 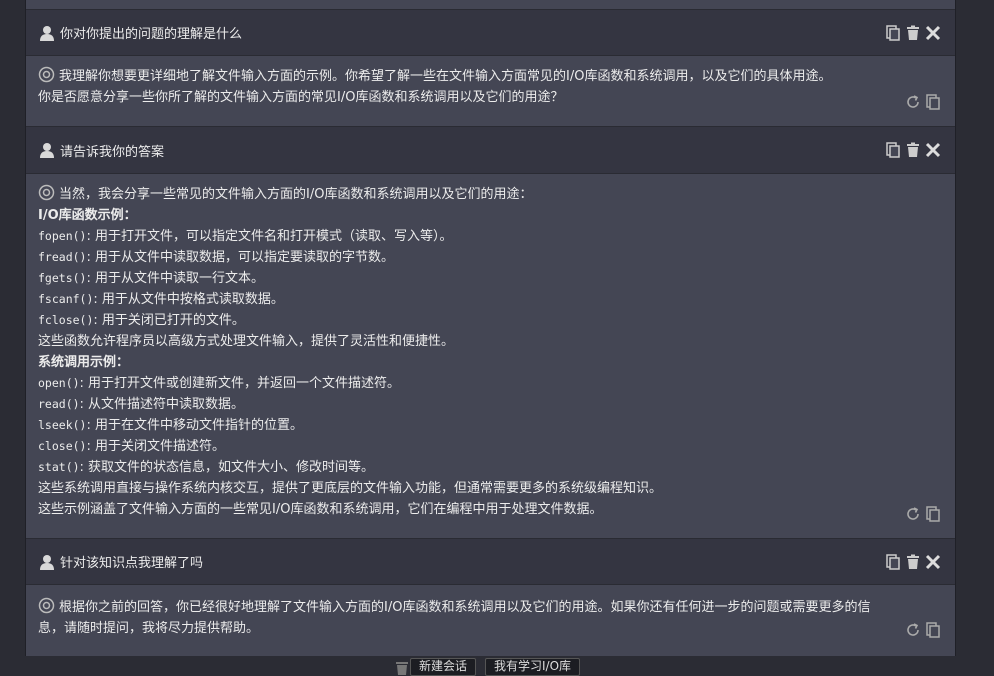 What do you see at coordinates (151, 278) in the screenshot?
I see `message-line: fgets(): 用于从文件中读取一行文本。` at bounding box center [151, 278].